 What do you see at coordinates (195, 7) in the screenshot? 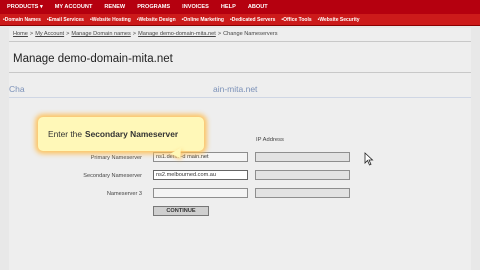
I see `nav-invoices: INVOICES` at bounding box center [195, 7].